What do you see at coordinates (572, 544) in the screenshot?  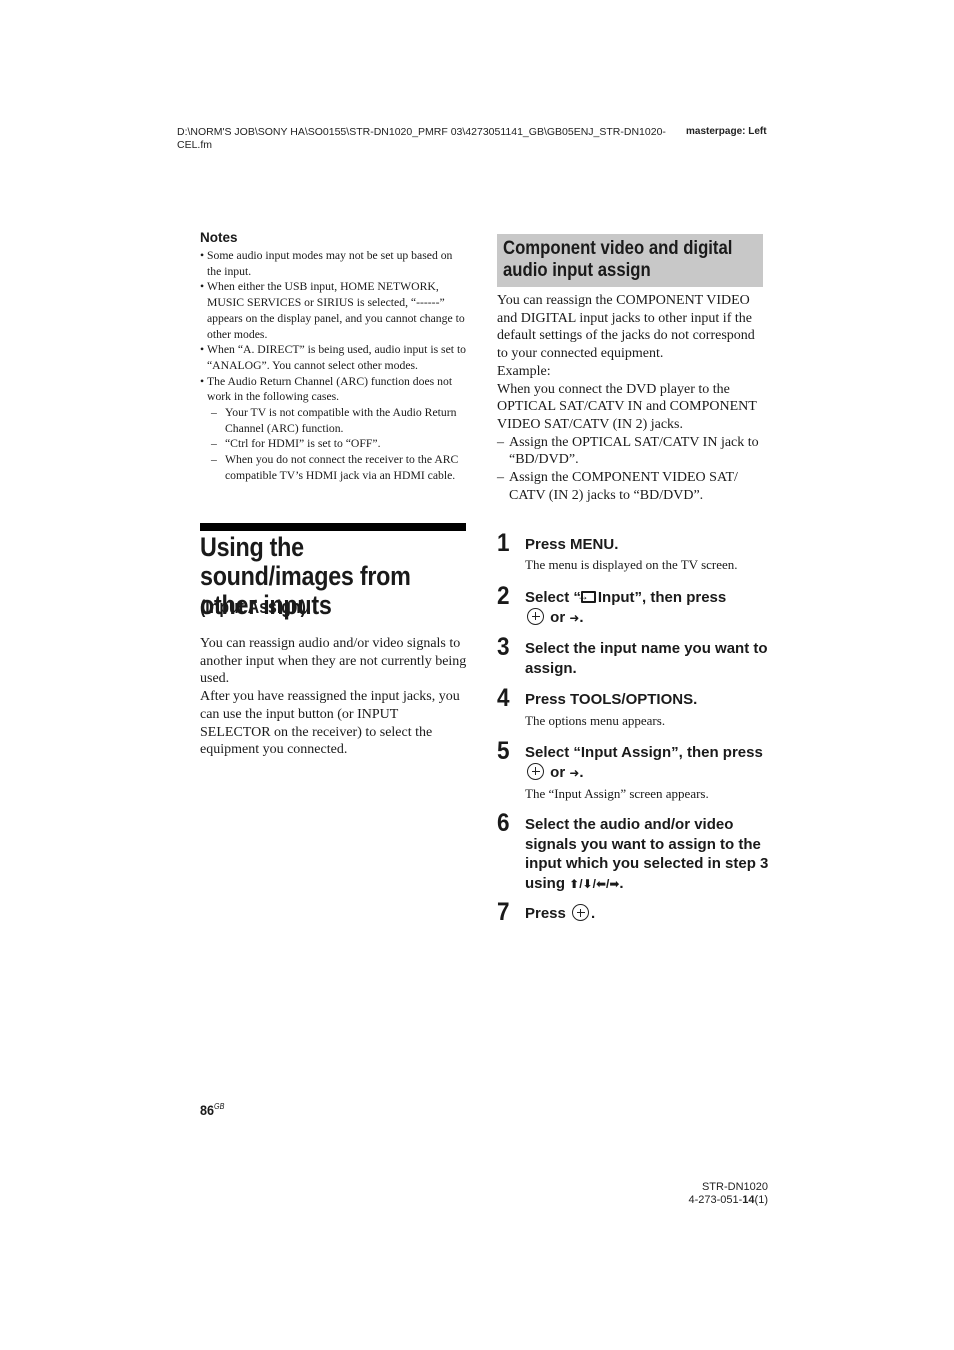 I see `step-instruction: Press MENU.` at bounding box center [572, 544].